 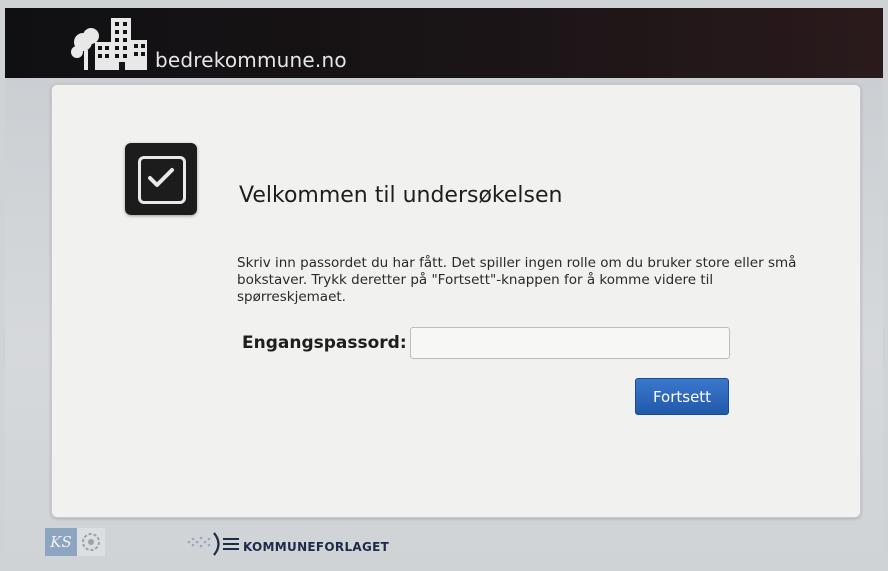 What do you see at coordinates (109, 44) in the screenshot?
I see `city-buildings-logo-icon` at bounding box center [109, 44].